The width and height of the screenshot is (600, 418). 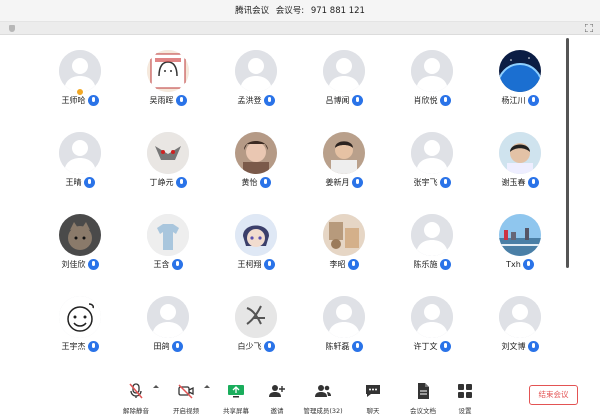 What do you see at coordinates (513, 346) in the screenshot?
I see `participant-name: 刘文博` at bounding box center [513, 346].